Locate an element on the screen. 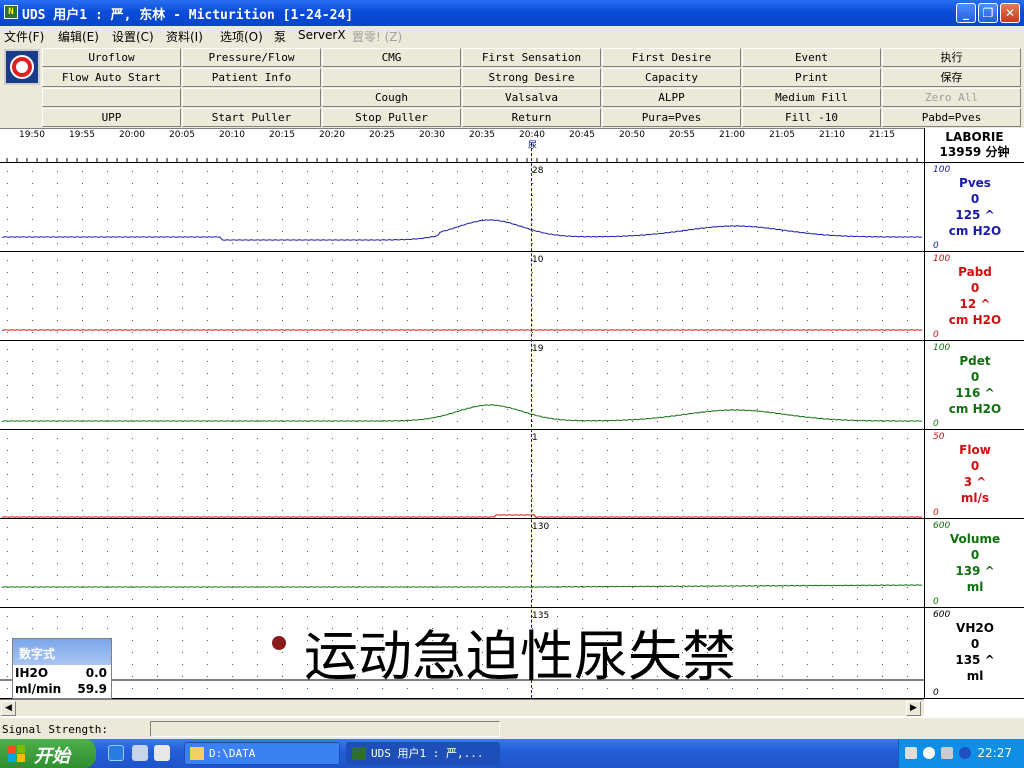  toolbar-button: UPP is located at coordinates (111, 117).